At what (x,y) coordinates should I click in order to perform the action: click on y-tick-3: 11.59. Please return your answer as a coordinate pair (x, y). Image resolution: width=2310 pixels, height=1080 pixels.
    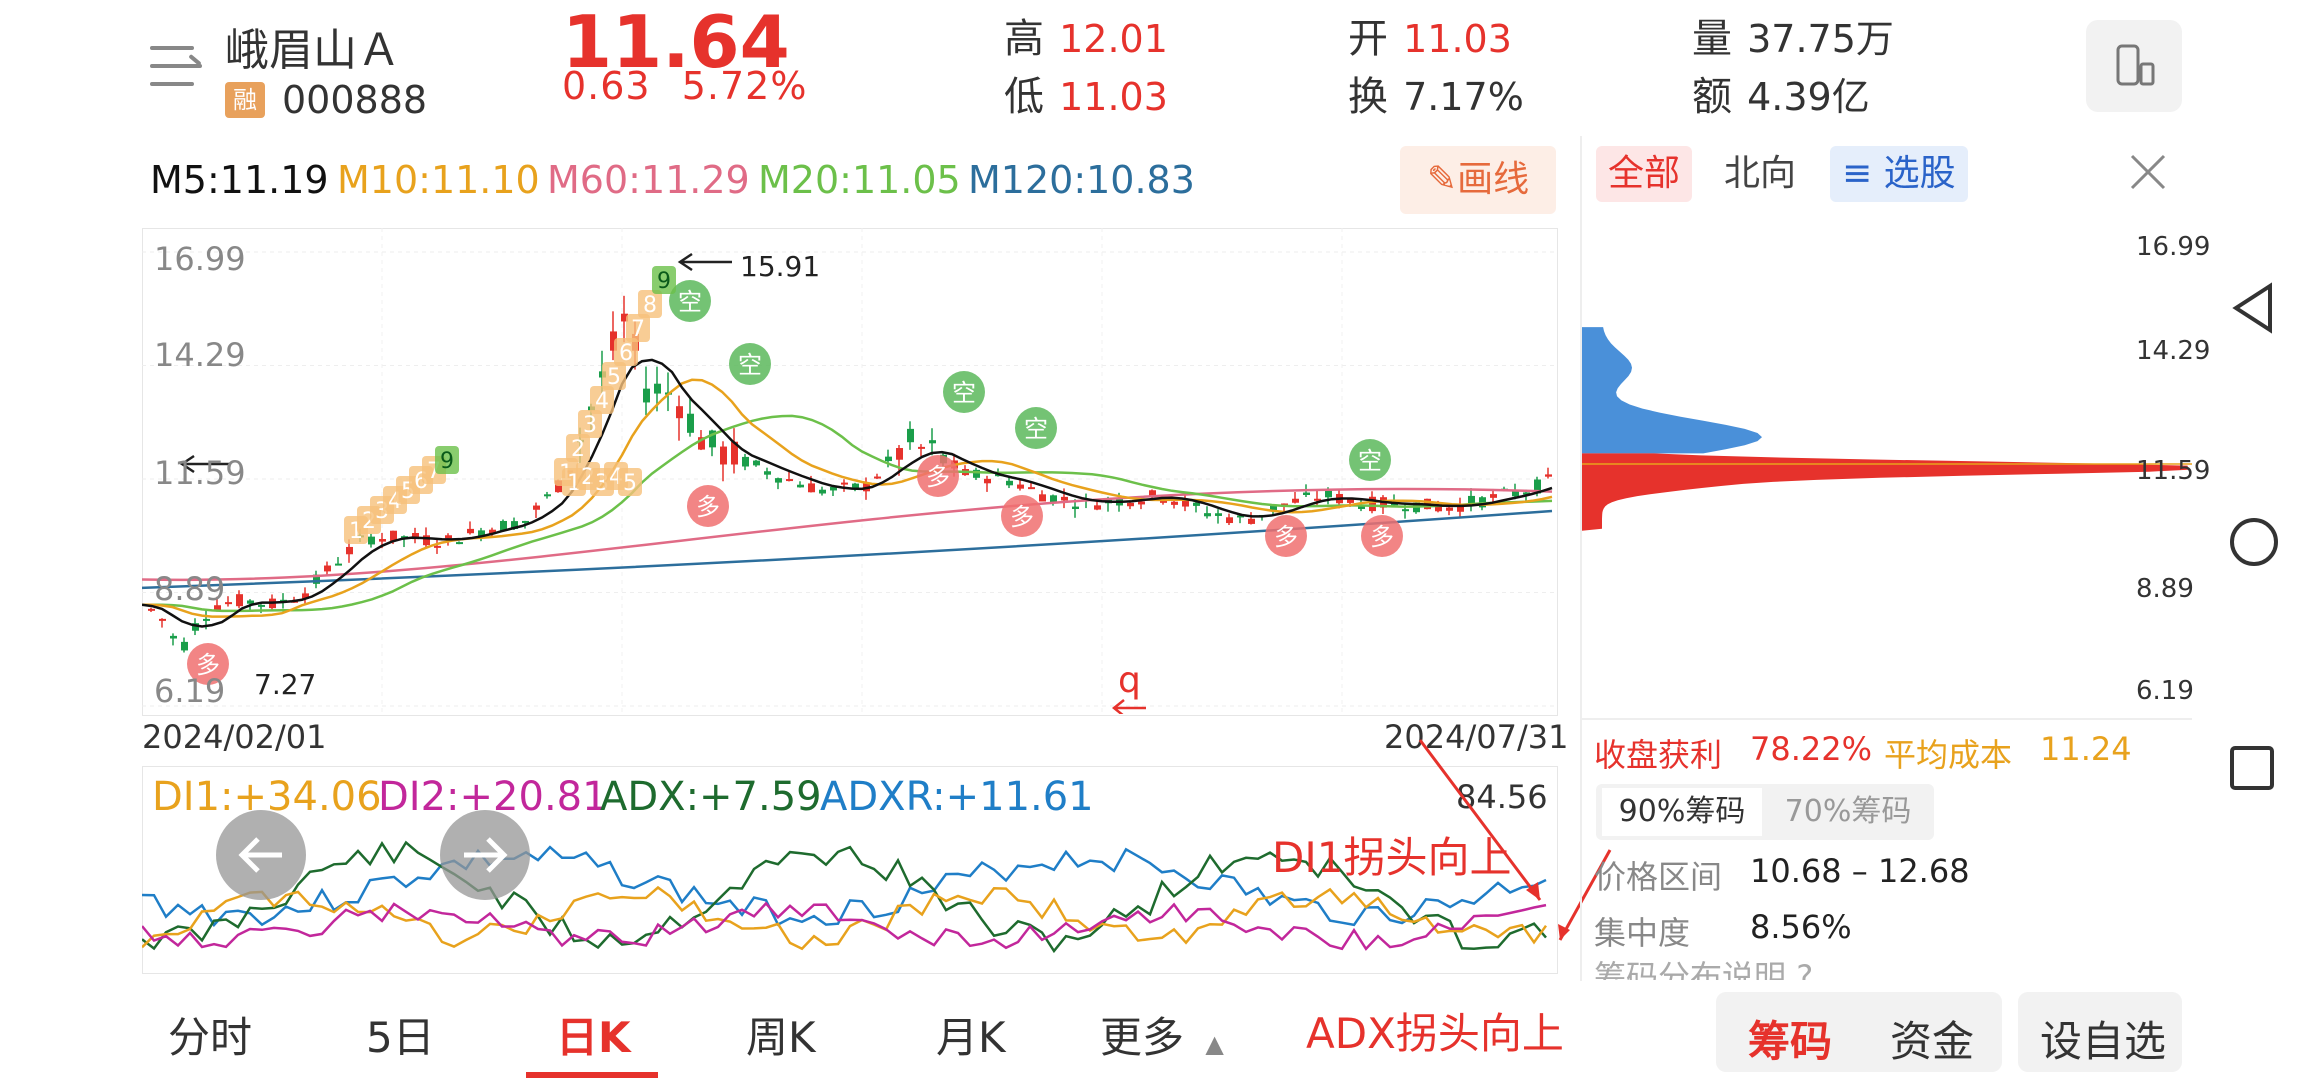
    Looking at the image, I should click on (200, 473).